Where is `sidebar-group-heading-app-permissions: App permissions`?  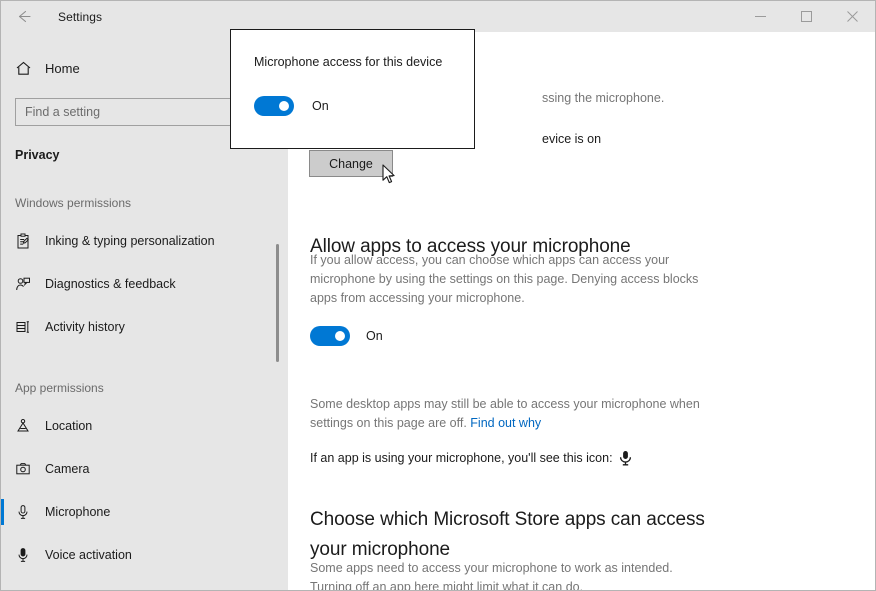 sidebar-group-heading-app-permissions: App permissions is located at coordinates (59, 388).